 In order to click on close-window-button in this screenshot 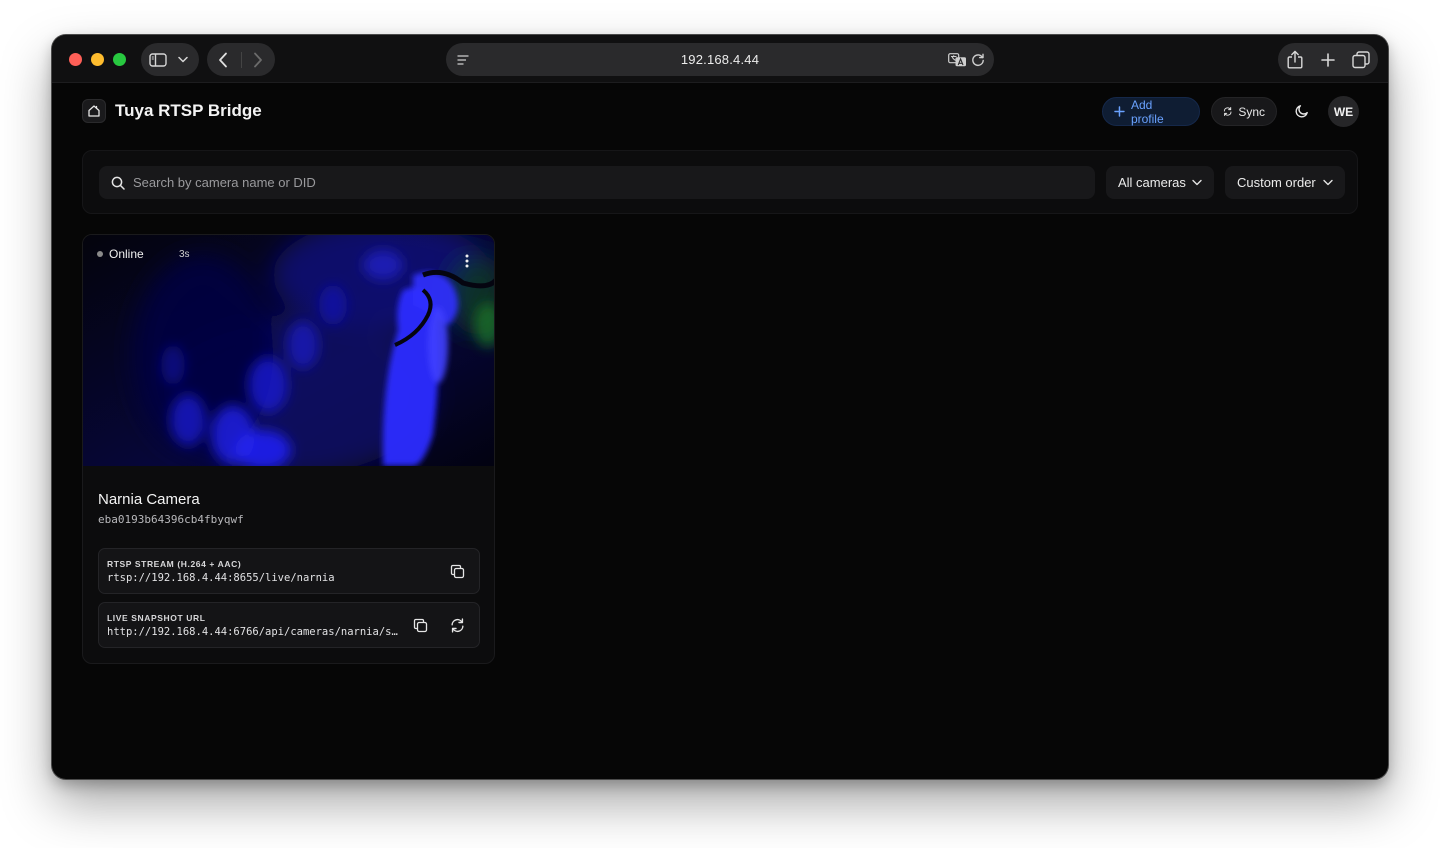, I will do `click(75, 59)`.